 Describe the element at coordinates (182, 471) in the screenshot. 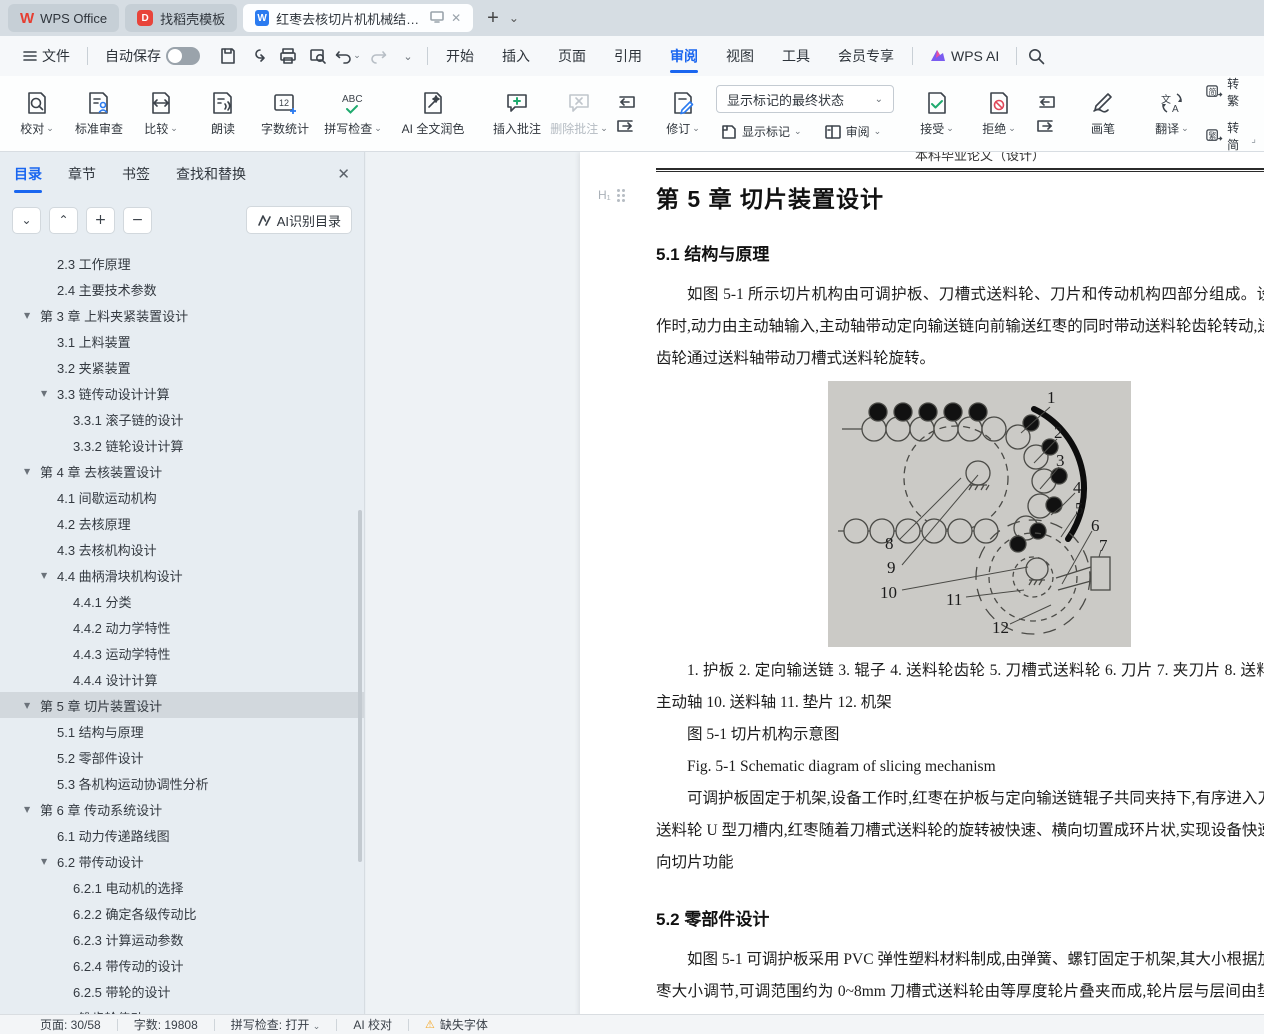

I see `toc-item: ▼ 第 4 章 去核装置设计` at that location.